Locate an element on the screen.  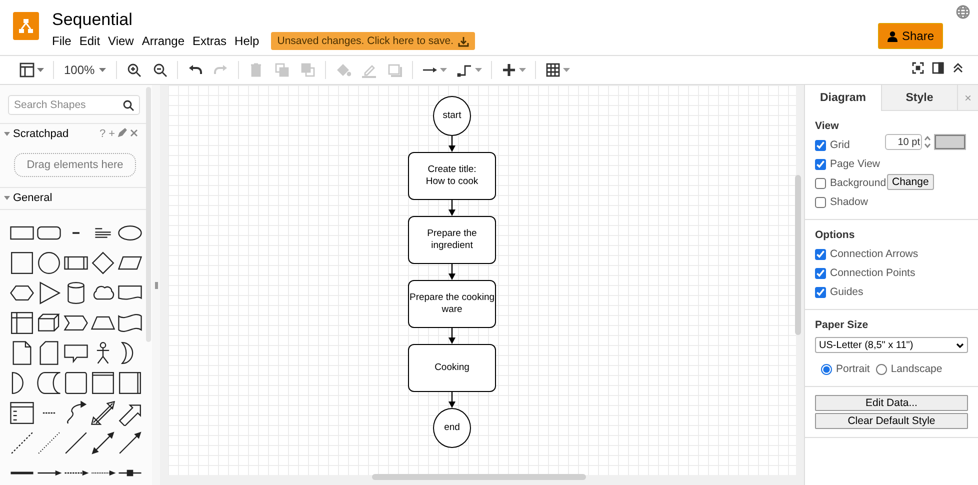
process-node: Prepare the cooking ware is located at coordinates (452, 304).